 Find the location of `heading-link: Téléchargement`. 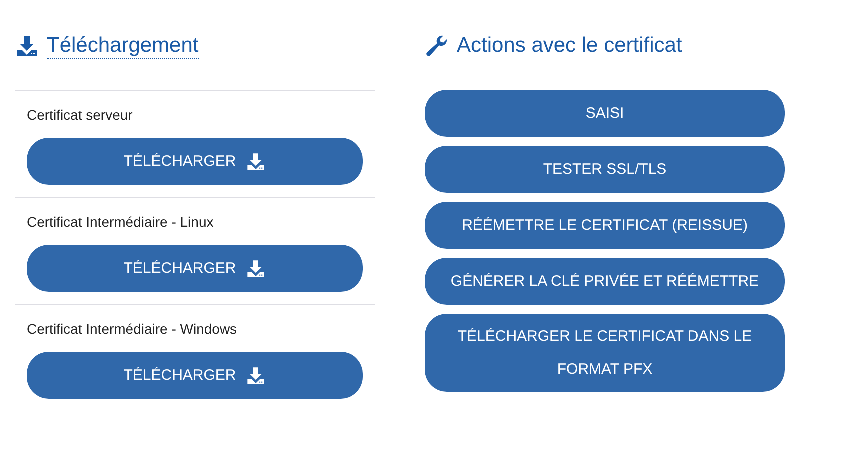

heading-link: Téléchargement is located at coordinates (123, 46).